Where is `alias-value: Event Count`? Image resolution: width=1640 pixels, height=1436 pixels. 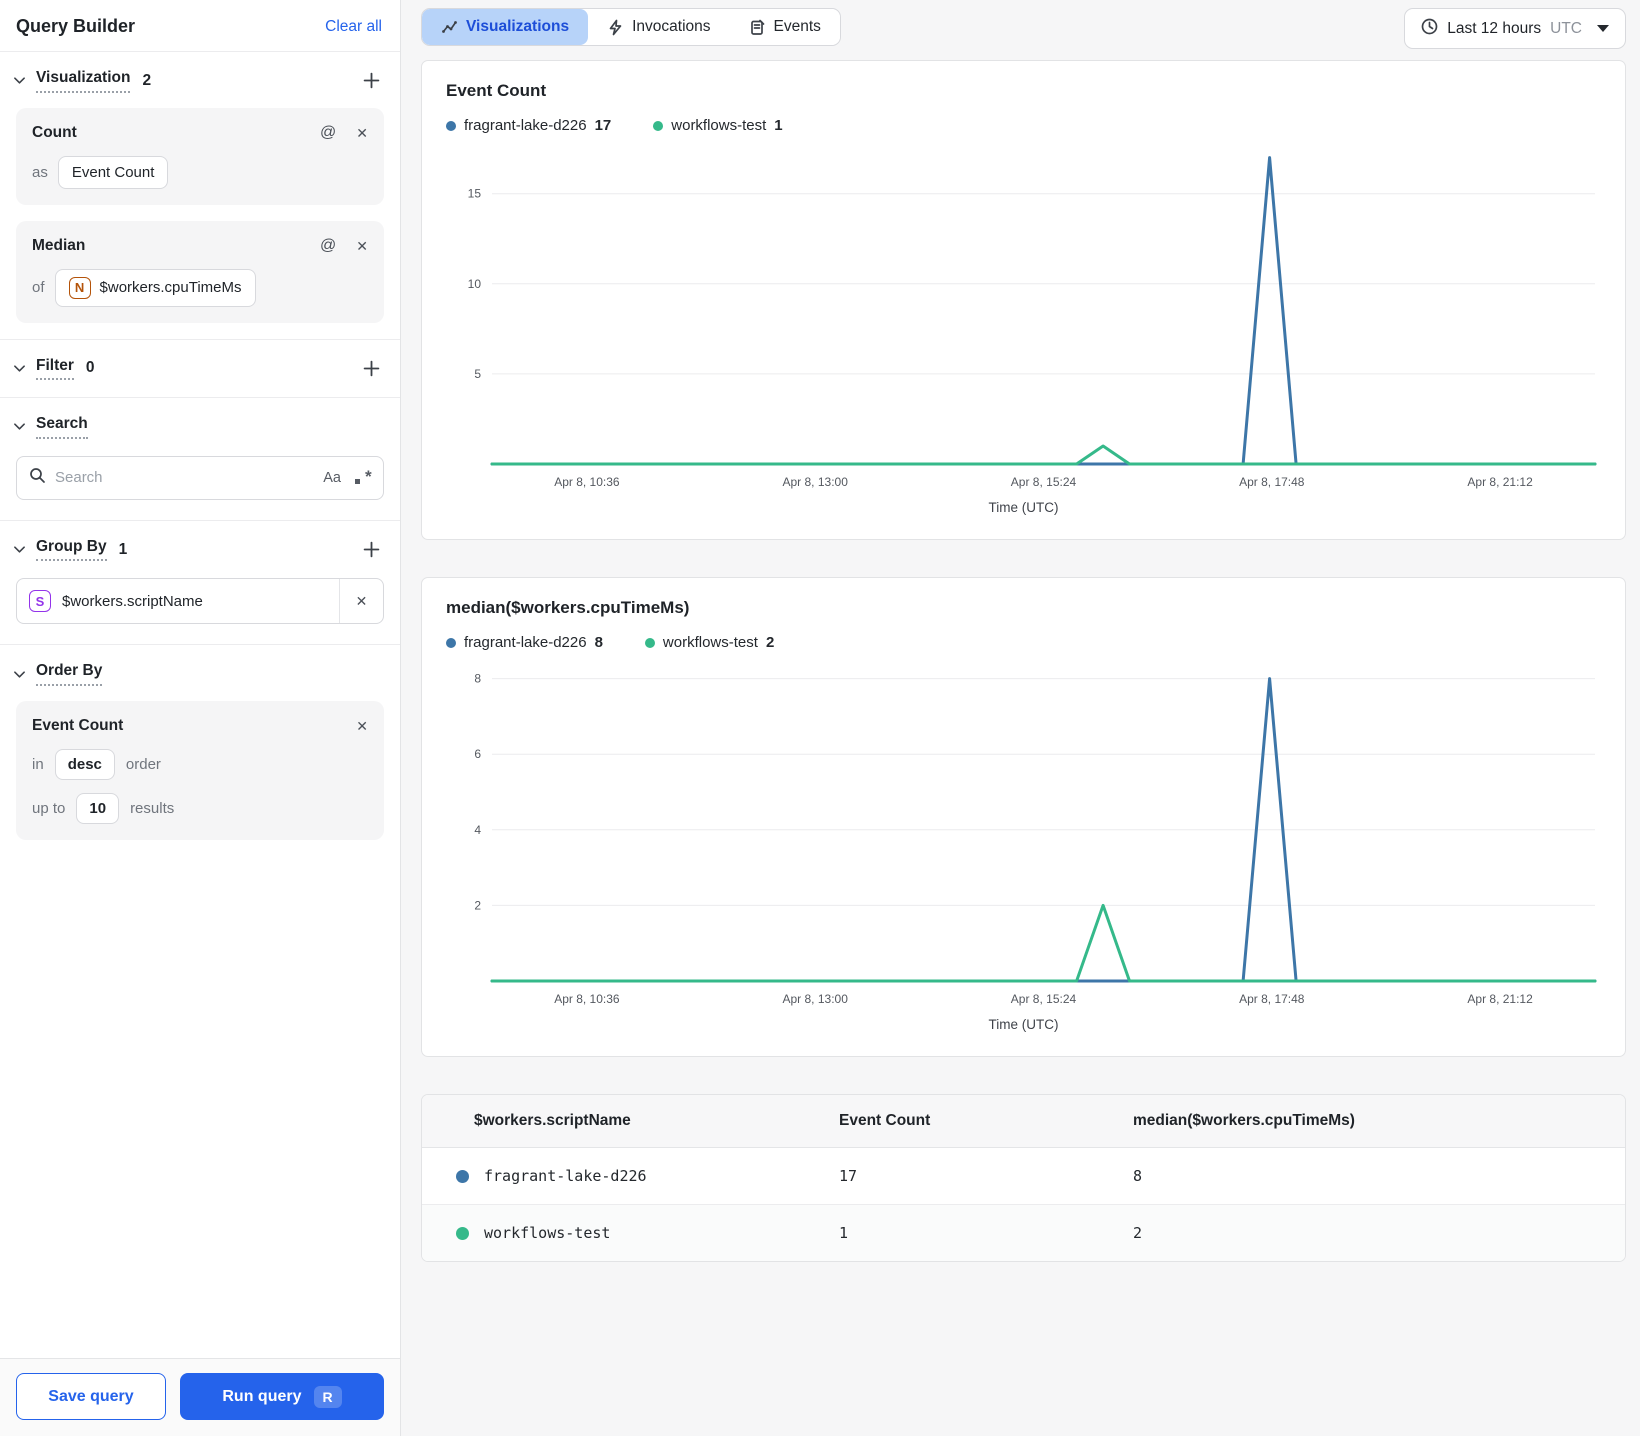 alias-value: Event Count is located at coordinates (113, 172).